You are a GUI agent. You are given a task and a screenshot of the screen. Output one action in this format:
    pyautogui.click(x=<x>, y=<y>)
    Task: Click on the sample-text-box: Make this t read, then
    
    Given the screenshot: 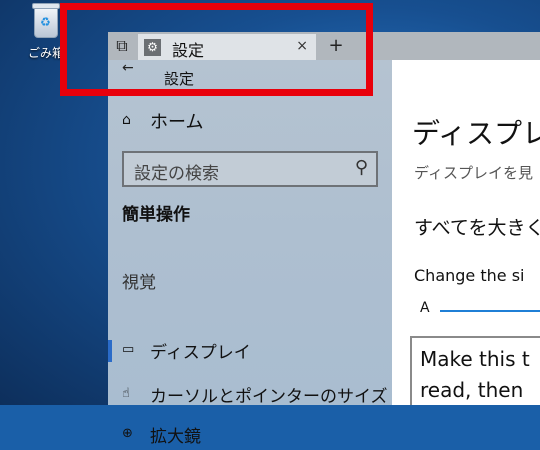 What is the action you would take?
    pyautogui.click(x=475, y=370)
    